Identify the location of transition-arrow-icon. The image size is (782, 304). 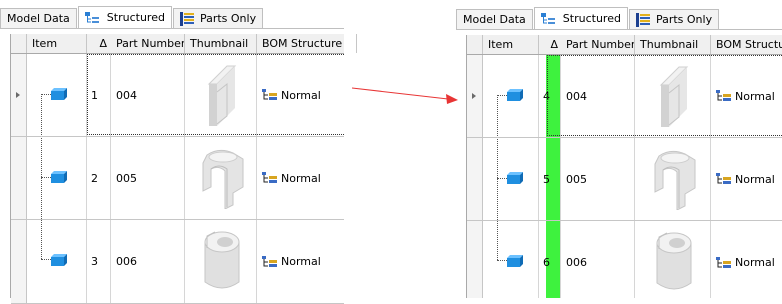
(405, 95).